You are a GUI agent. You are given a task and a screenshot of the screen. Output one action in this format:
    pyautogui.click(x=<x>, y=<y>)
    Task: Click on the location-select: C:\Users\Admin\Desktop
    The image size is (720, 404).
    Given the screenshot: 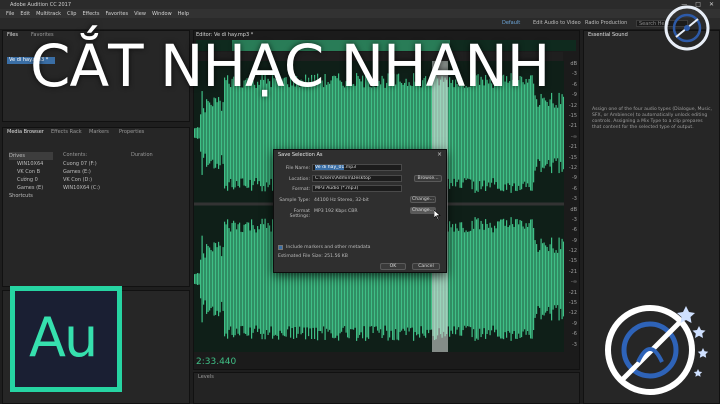 What is the action you would take?
    pyautogui.click(x=357, y=178)
    